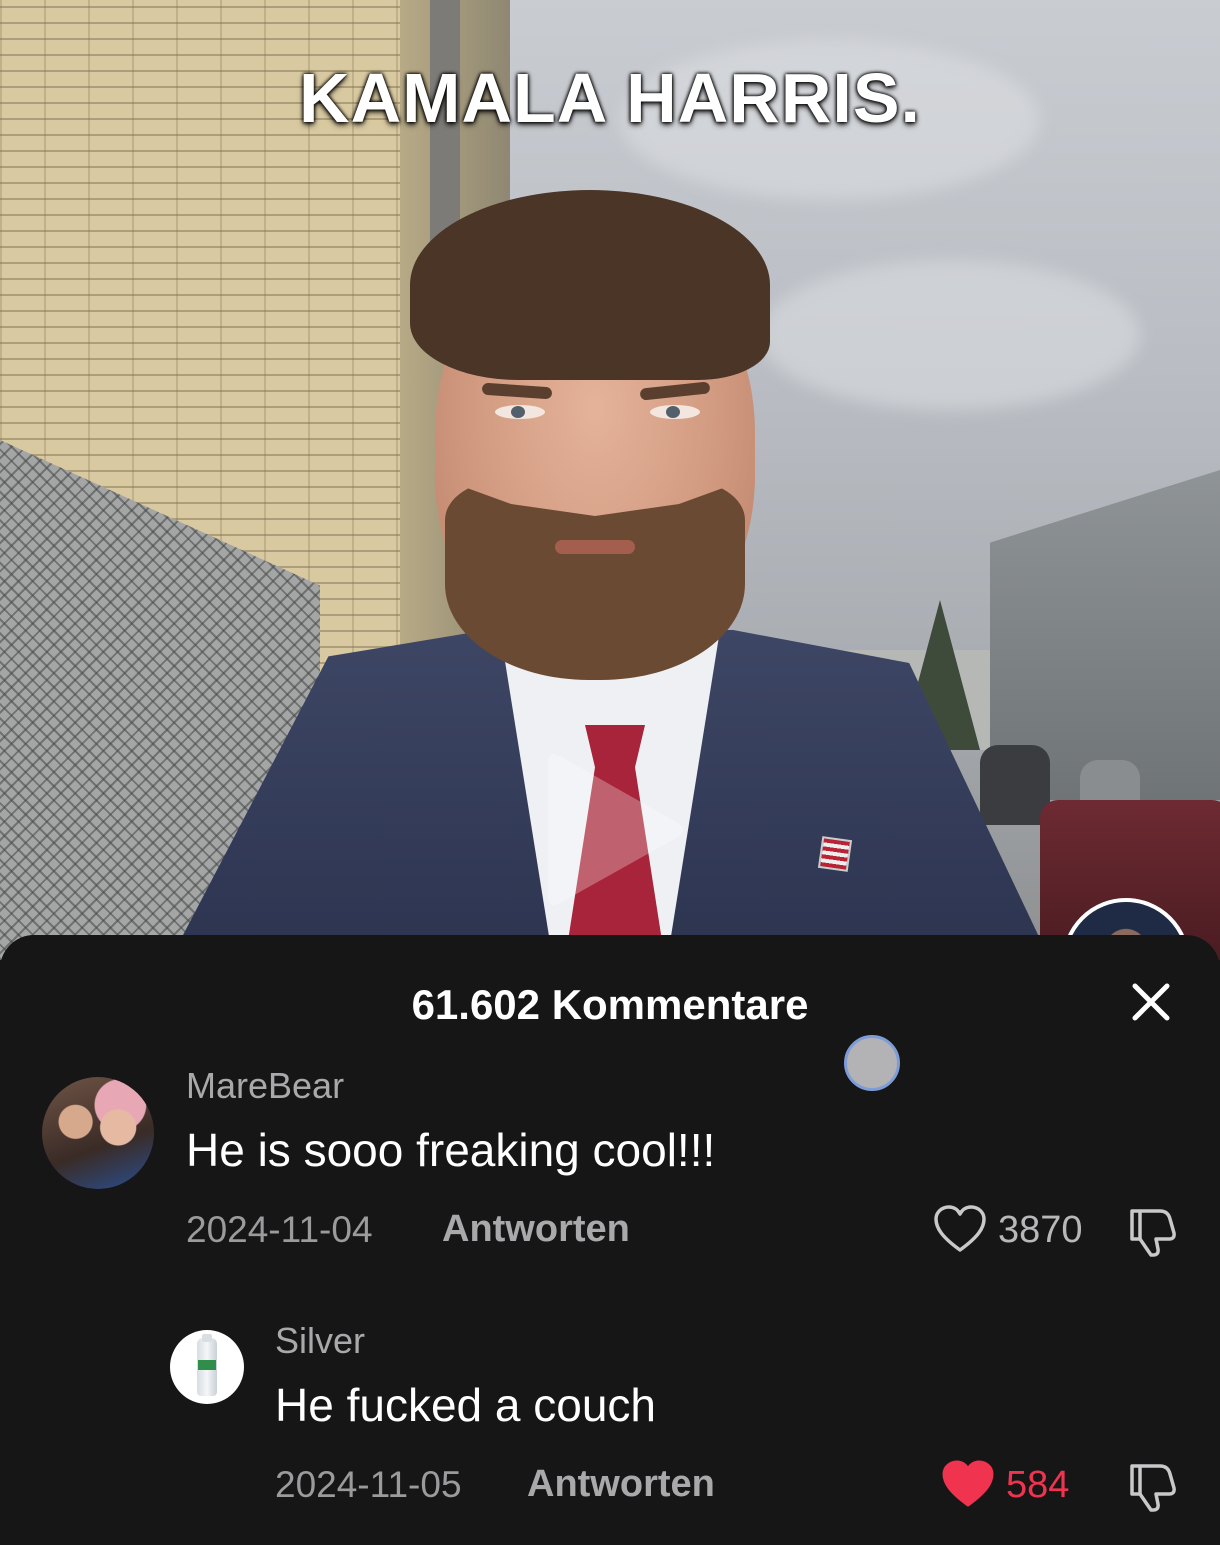 The image size is (1220, 1545). Describe the element at coordinates (590, 285) in the screenshot. I see `hair` at that location.